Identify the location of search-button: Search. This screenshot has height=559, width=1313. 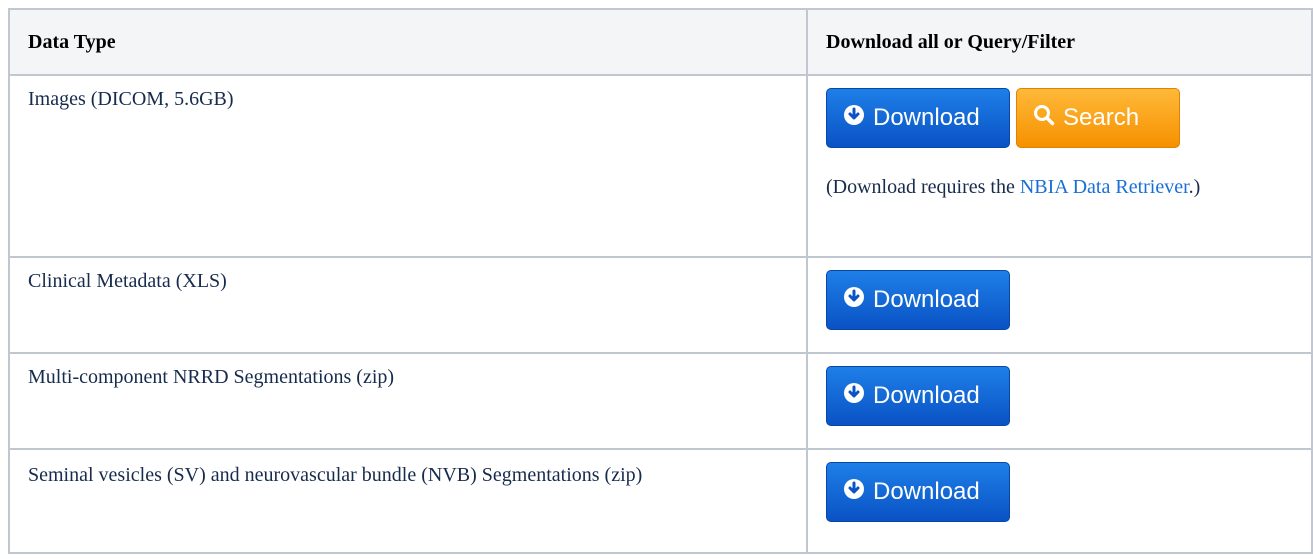
(1098, 118).